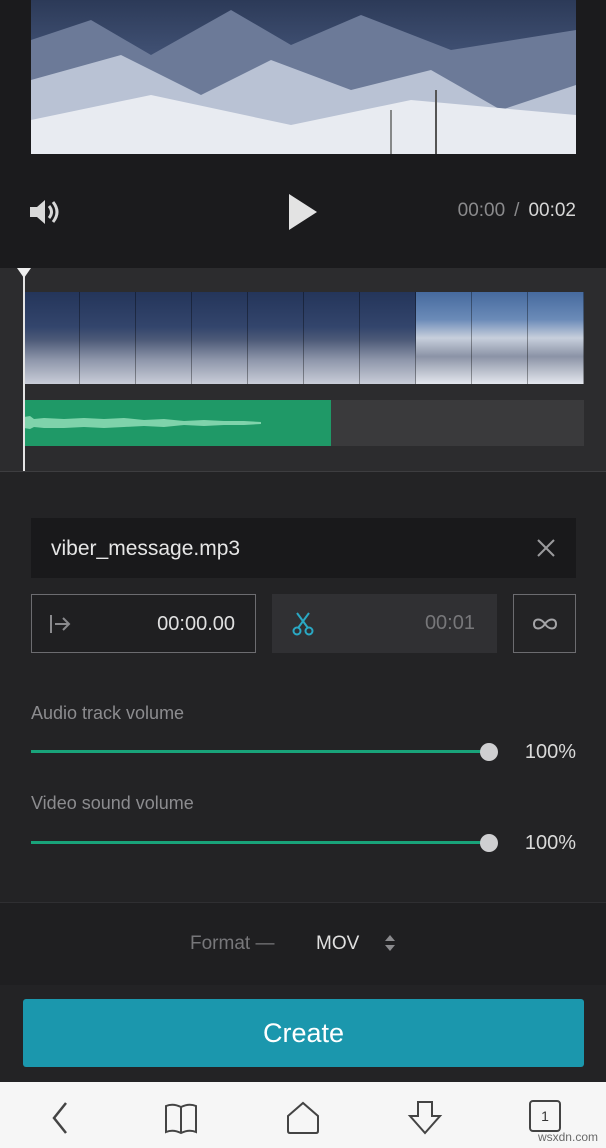 This screenshot has width=606, height=1148. I want to click on browser-download-button, so click(425, 1118).